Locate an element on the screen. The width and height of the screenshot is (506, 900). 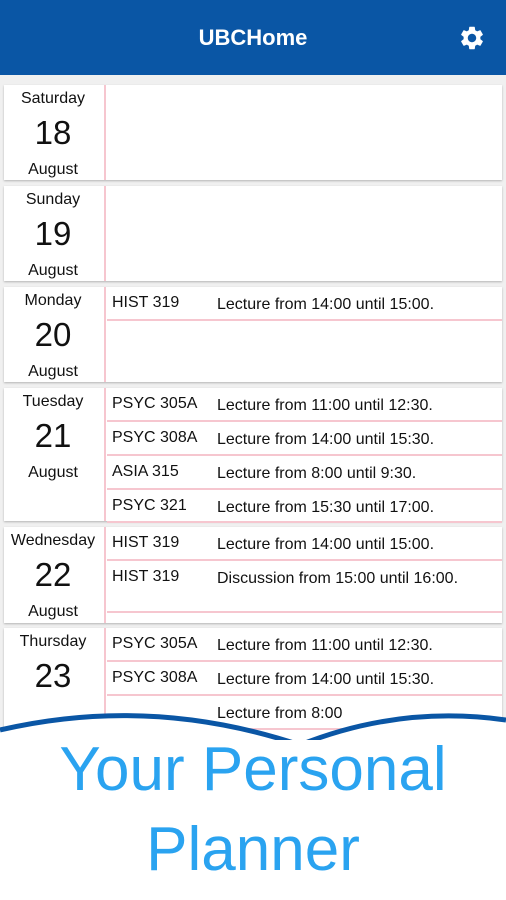
date-column: Sunday 19 August is located at coordinates (53, 233).